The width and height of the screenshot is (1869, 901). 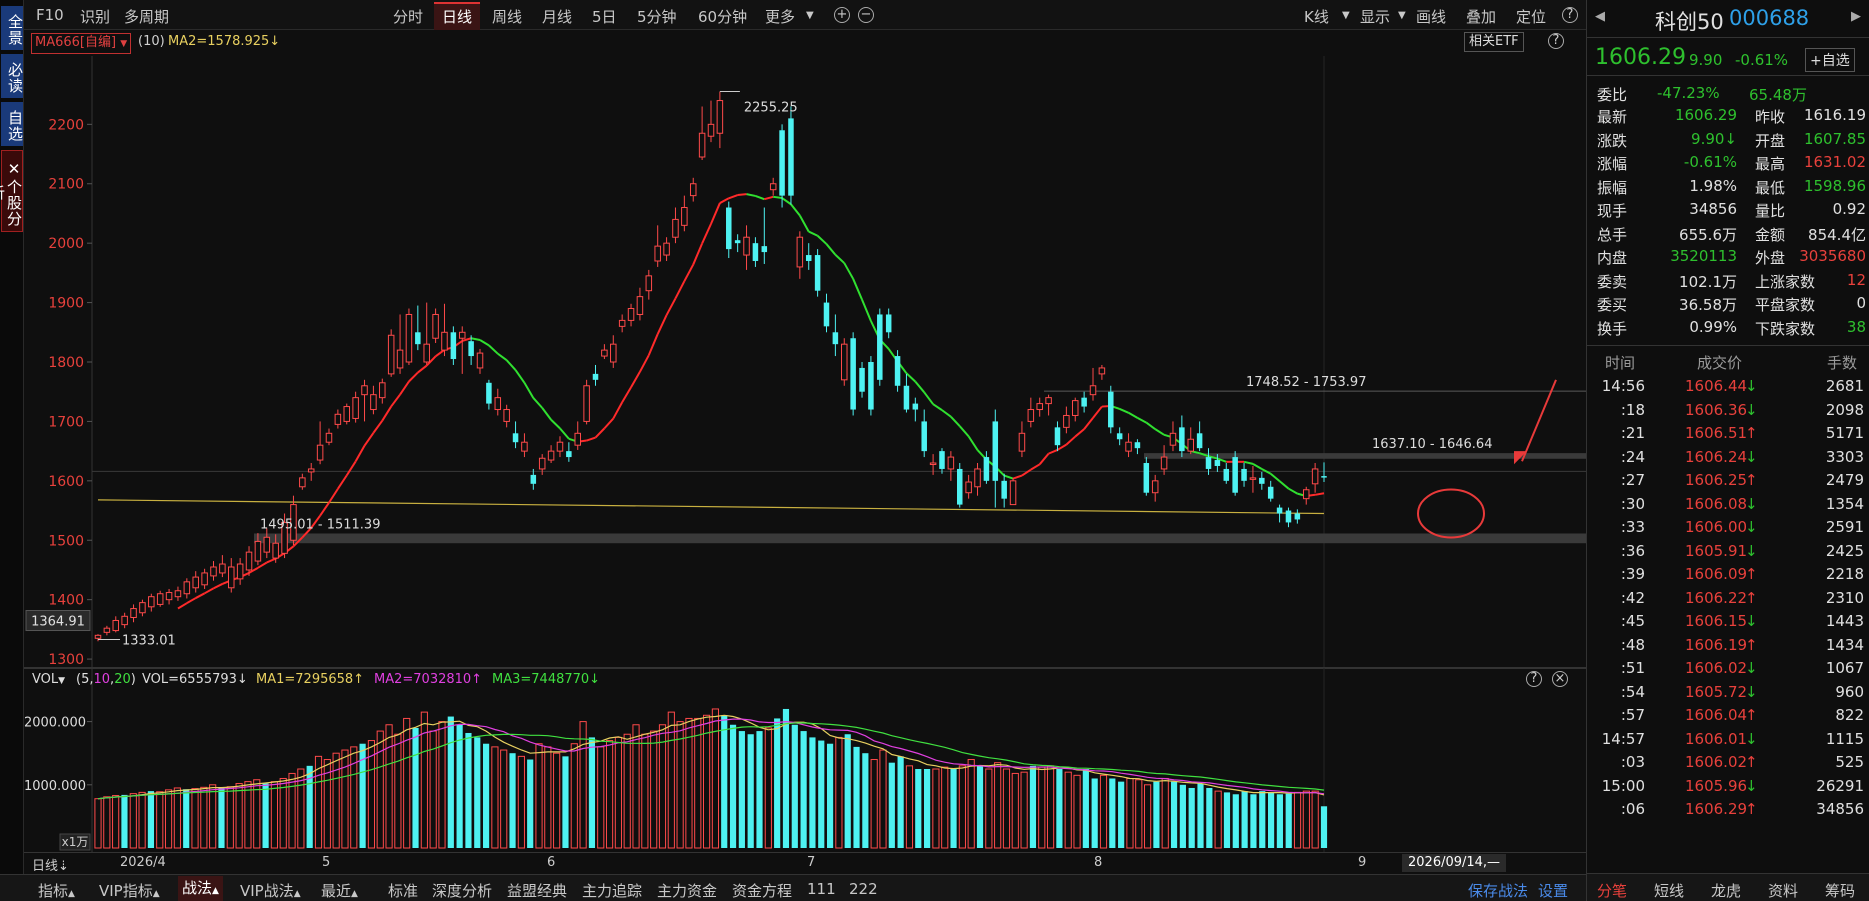 I want to click on indicator-menu: 指标▲, so click(x=56, y=890).